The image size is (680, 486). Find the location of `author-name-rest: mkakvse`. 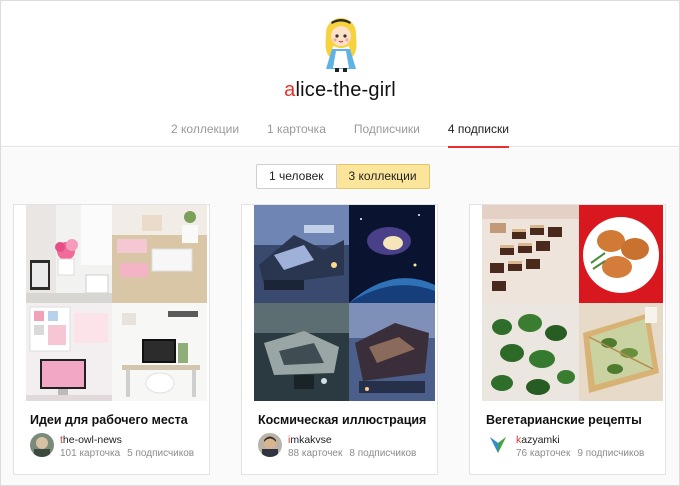

author-name-rest: mkakvse is located at coordinates (311, 440).